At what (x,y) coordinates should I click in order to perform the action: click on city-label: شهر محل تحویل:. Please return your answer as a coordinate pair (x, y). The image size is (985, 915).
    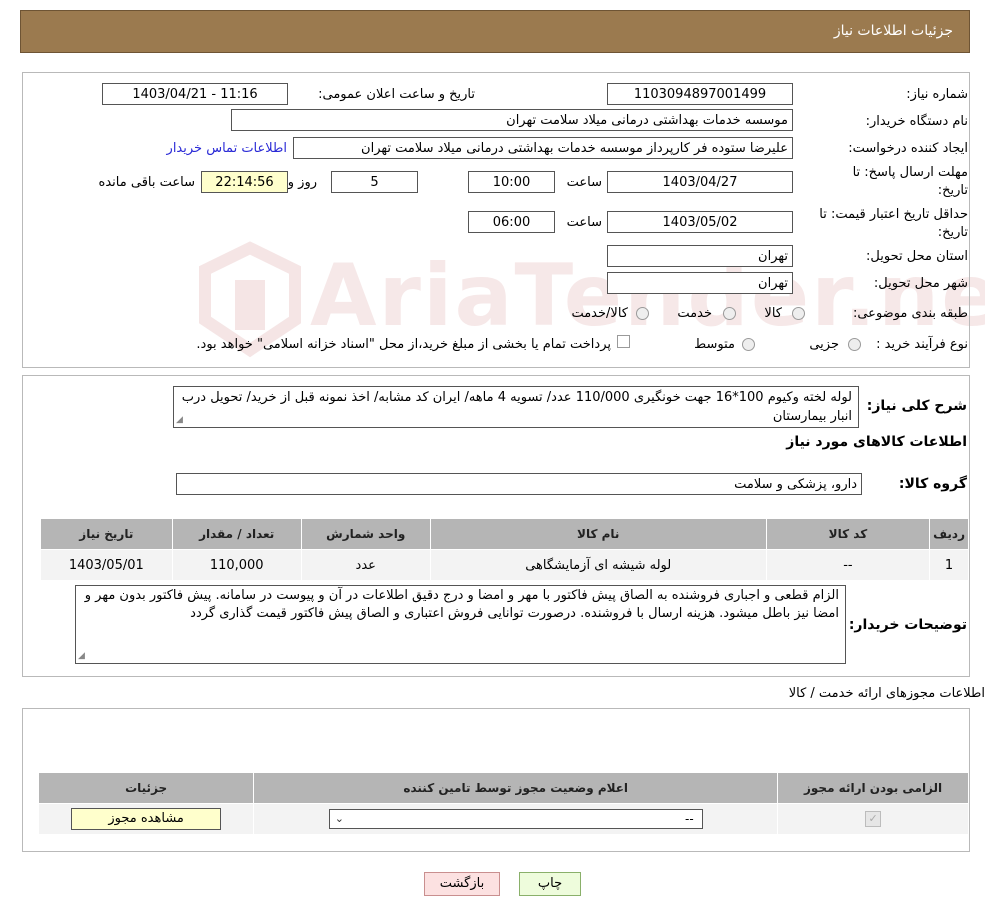
    Looking at the image, I should click on (920, 283).